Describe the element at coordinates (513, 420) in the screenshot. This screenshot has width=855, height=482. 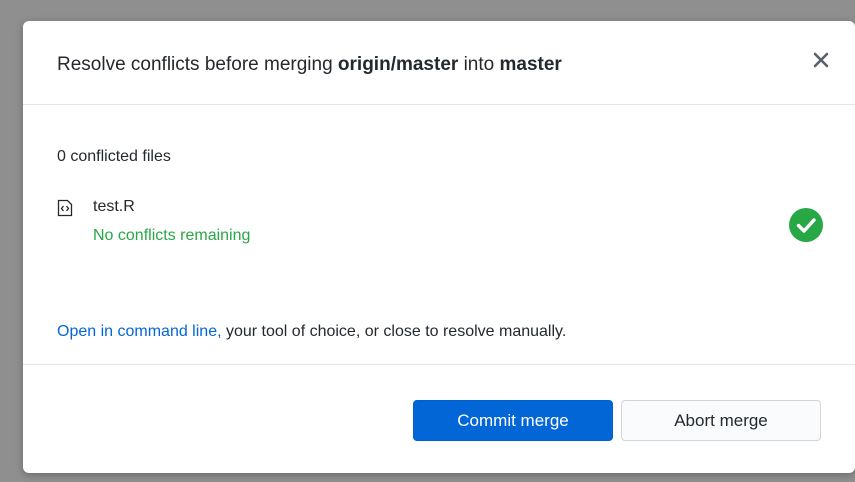
I see `commit-merge-button: Commit merge` at that location.